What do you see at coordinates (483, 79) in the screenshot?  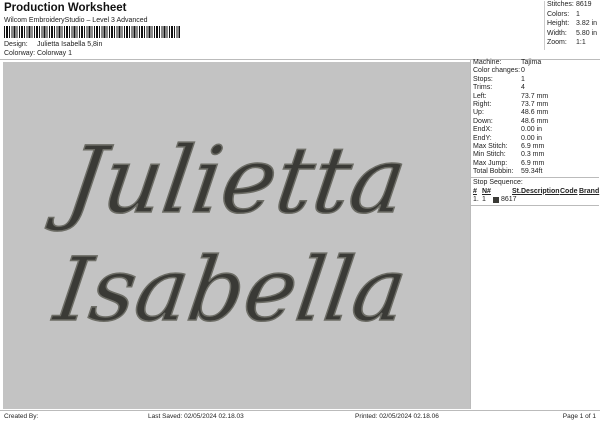 I see `detail-key: Stops:` at bounding box center [483, 79].